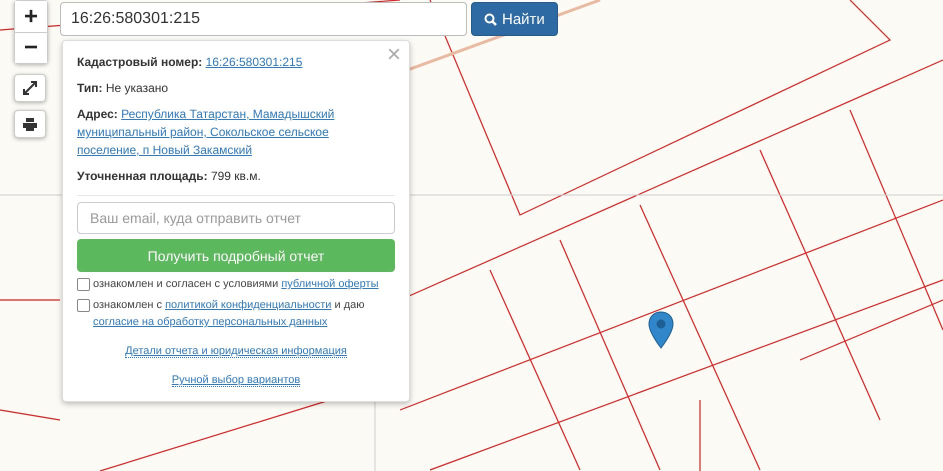 The image size is (943, 471). Describe the element at coordinates (236, 255) in the screenshot. I see `report-button: Получить подробный отчет` at that location.